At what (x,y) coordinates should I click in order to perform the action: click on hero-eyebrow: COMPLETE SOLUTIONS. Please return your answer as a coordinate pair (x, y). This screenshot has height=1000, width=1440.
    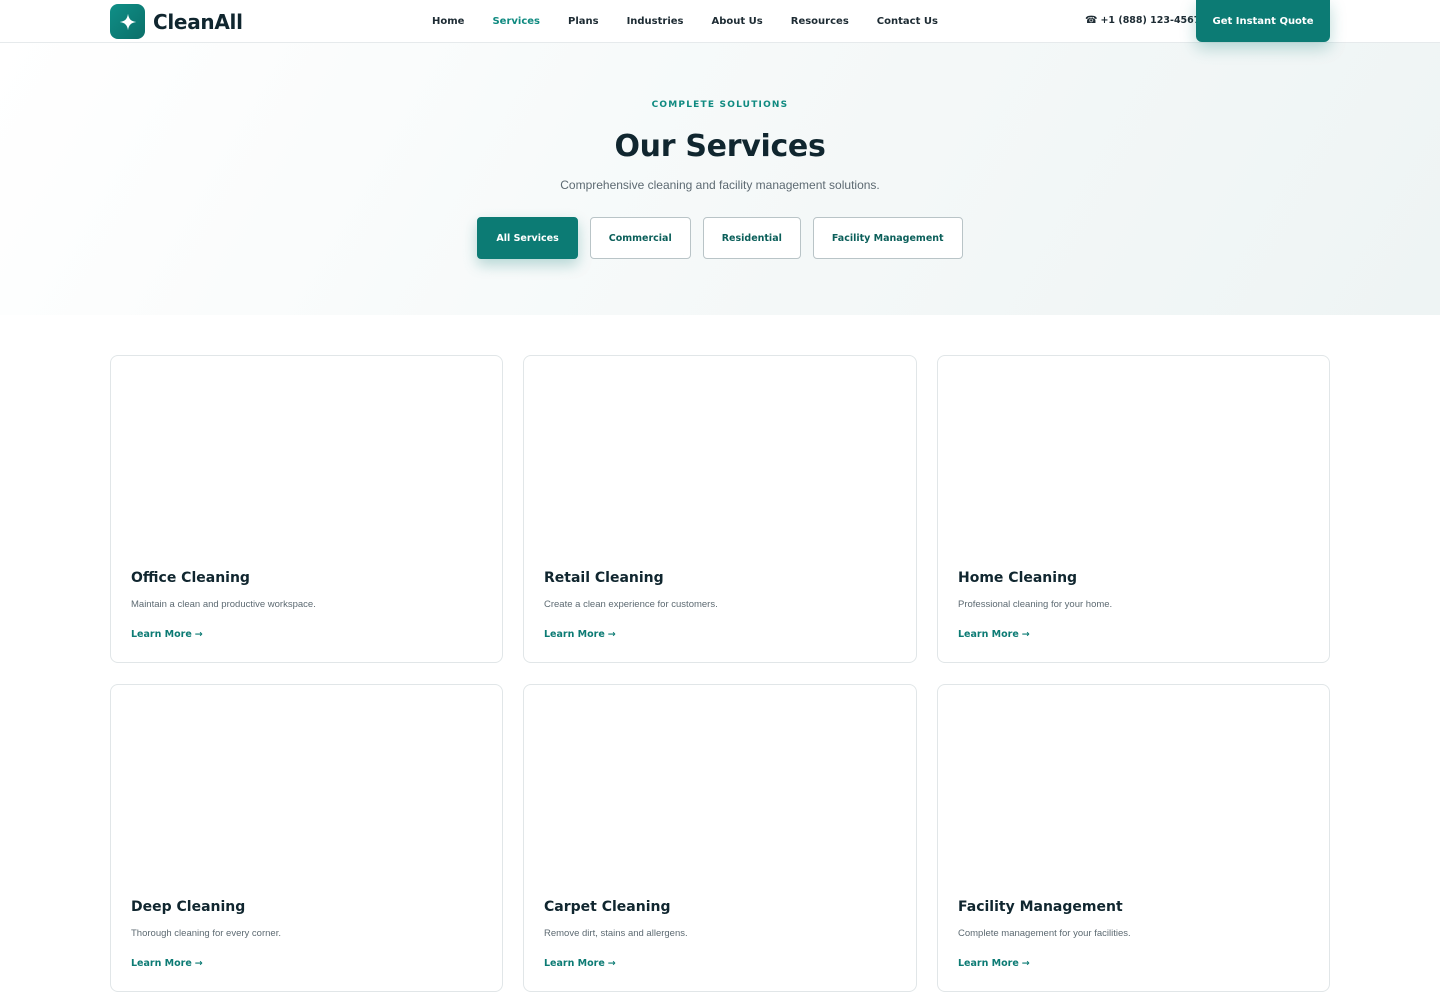
    Looking at the image, I should click on (720, 105).